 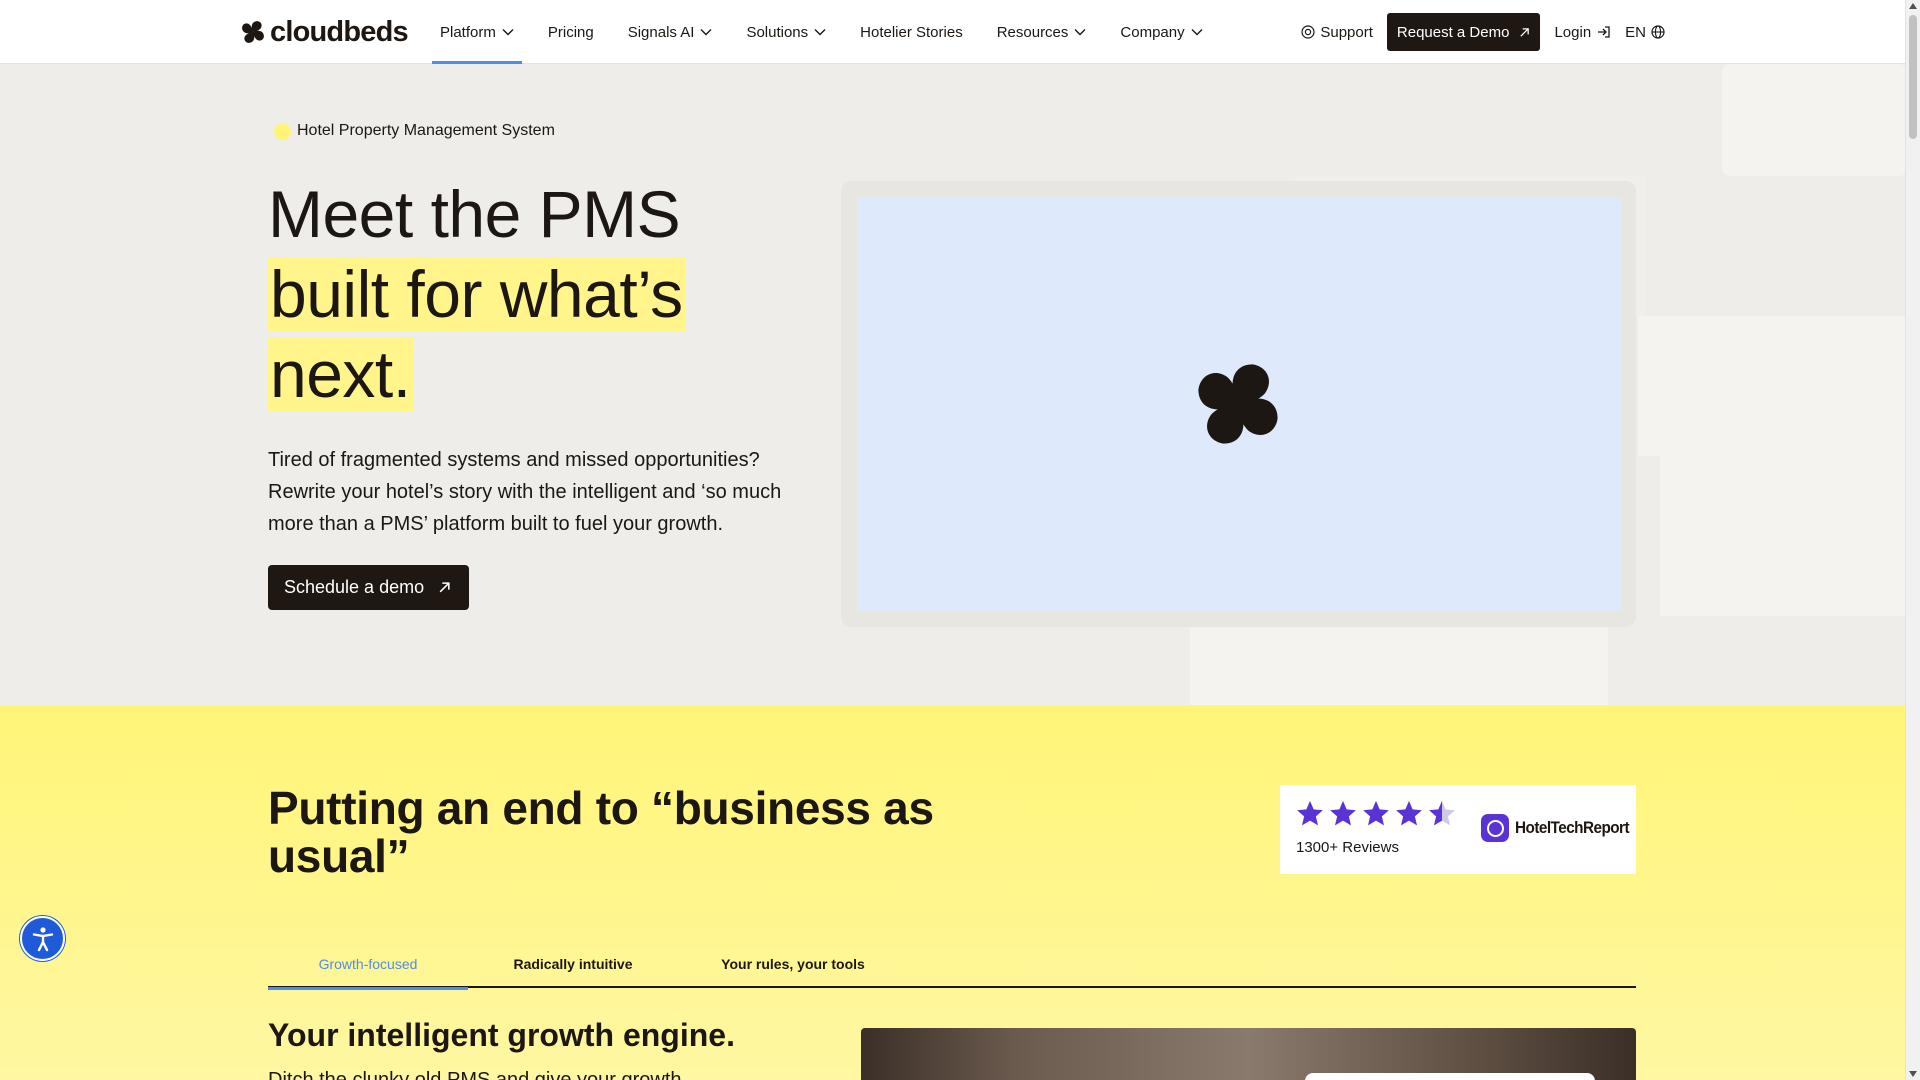 What do you see at coordinates (1635, 32) in the screenshot?
I see `language-label: EN` at bounding box center [1635, 32].